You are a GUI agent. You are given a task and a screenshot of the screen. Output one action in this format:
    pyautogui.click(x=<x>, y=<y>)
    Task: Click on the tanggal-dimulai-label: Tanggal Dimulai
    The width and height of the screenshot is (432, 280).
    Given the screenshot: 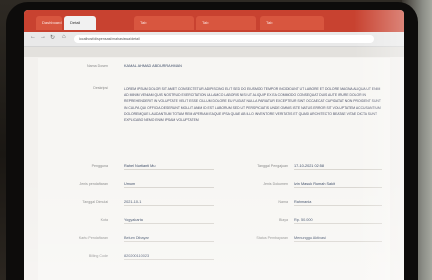 What is the action you would take?
    pyautogui.click(x=95, y=202)
    